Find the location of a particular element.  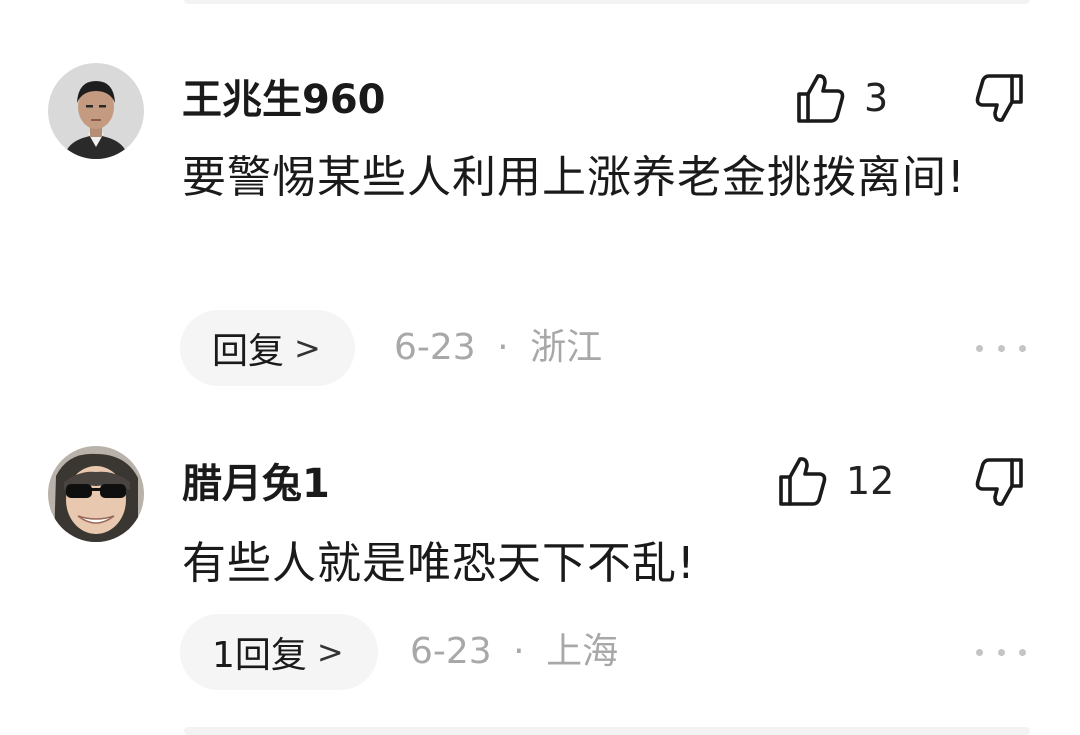

comment-meta: 6-23 · 上海 is located at coordinates (514, 652).